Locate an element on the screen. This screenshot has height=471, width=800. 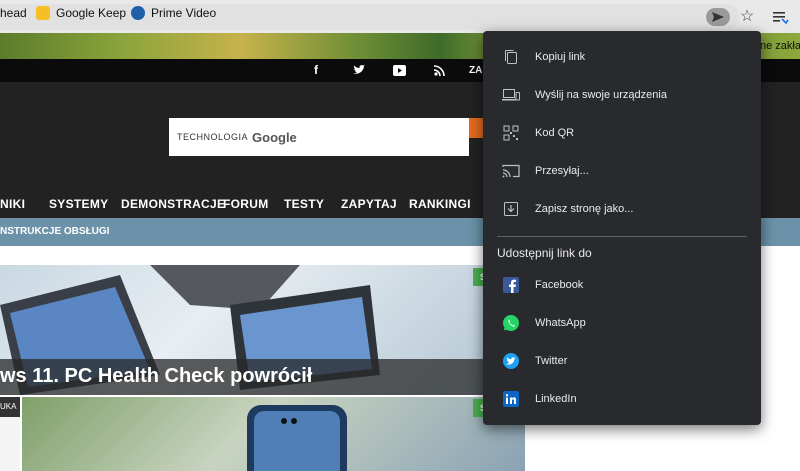
bookmark-label: Prime Video is located at coordinates (184, 13).